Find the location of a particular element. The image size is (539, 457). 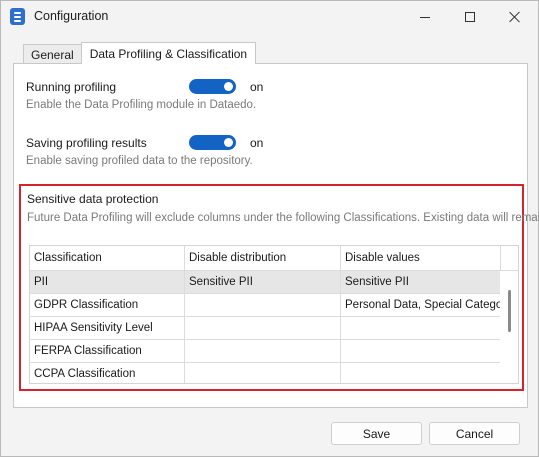

close-icon is located at coordinates (515, 17).